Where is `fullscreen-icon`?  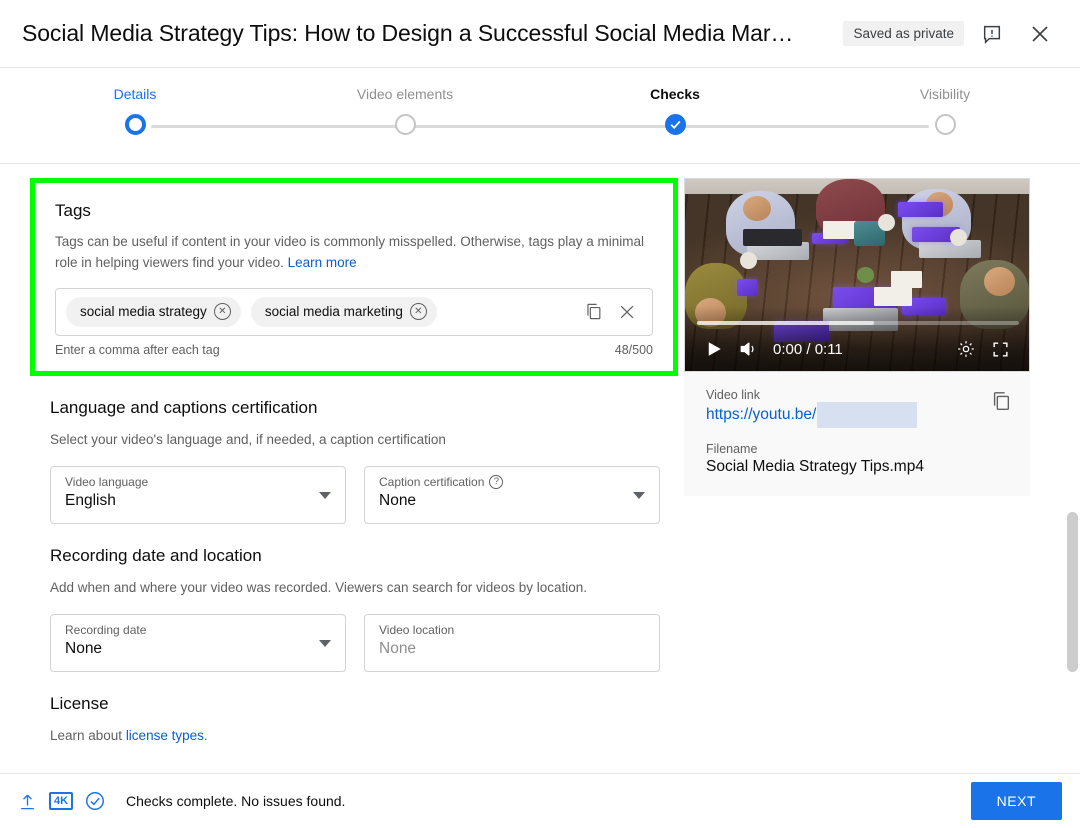
fullscreen-icon is located at coordinates (1000, 349).